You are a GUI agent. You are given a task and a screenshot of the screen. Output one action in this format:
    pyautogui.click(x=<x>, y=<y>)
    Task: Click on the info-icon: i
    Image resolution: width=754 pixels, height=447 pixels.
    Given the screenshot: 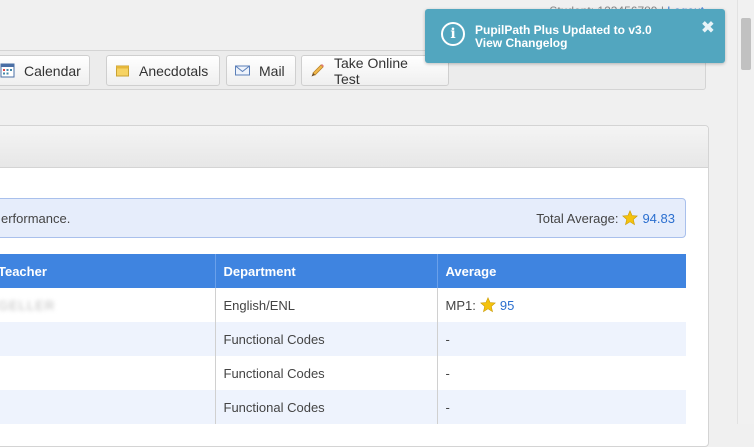 What is the action you would take?
    pyautogui.click(x=453, y=34)
    